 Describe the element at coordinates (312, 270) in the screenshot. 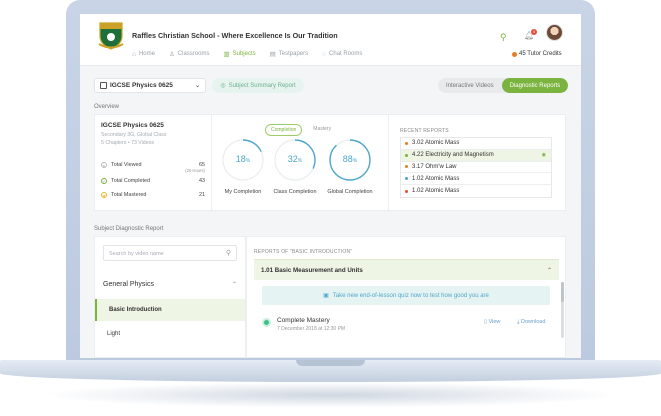

I see `report-section-title: 1.01 Basic Measurement and Units` at that location.